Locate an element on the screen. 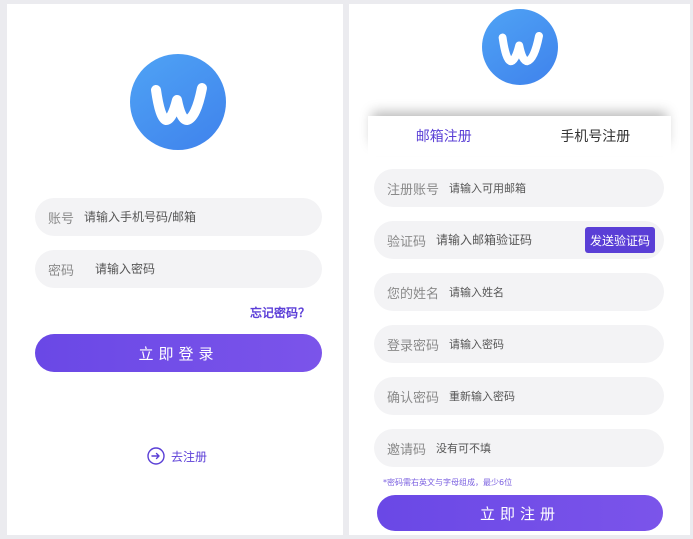  name-input is located at coordinates (529, 292).